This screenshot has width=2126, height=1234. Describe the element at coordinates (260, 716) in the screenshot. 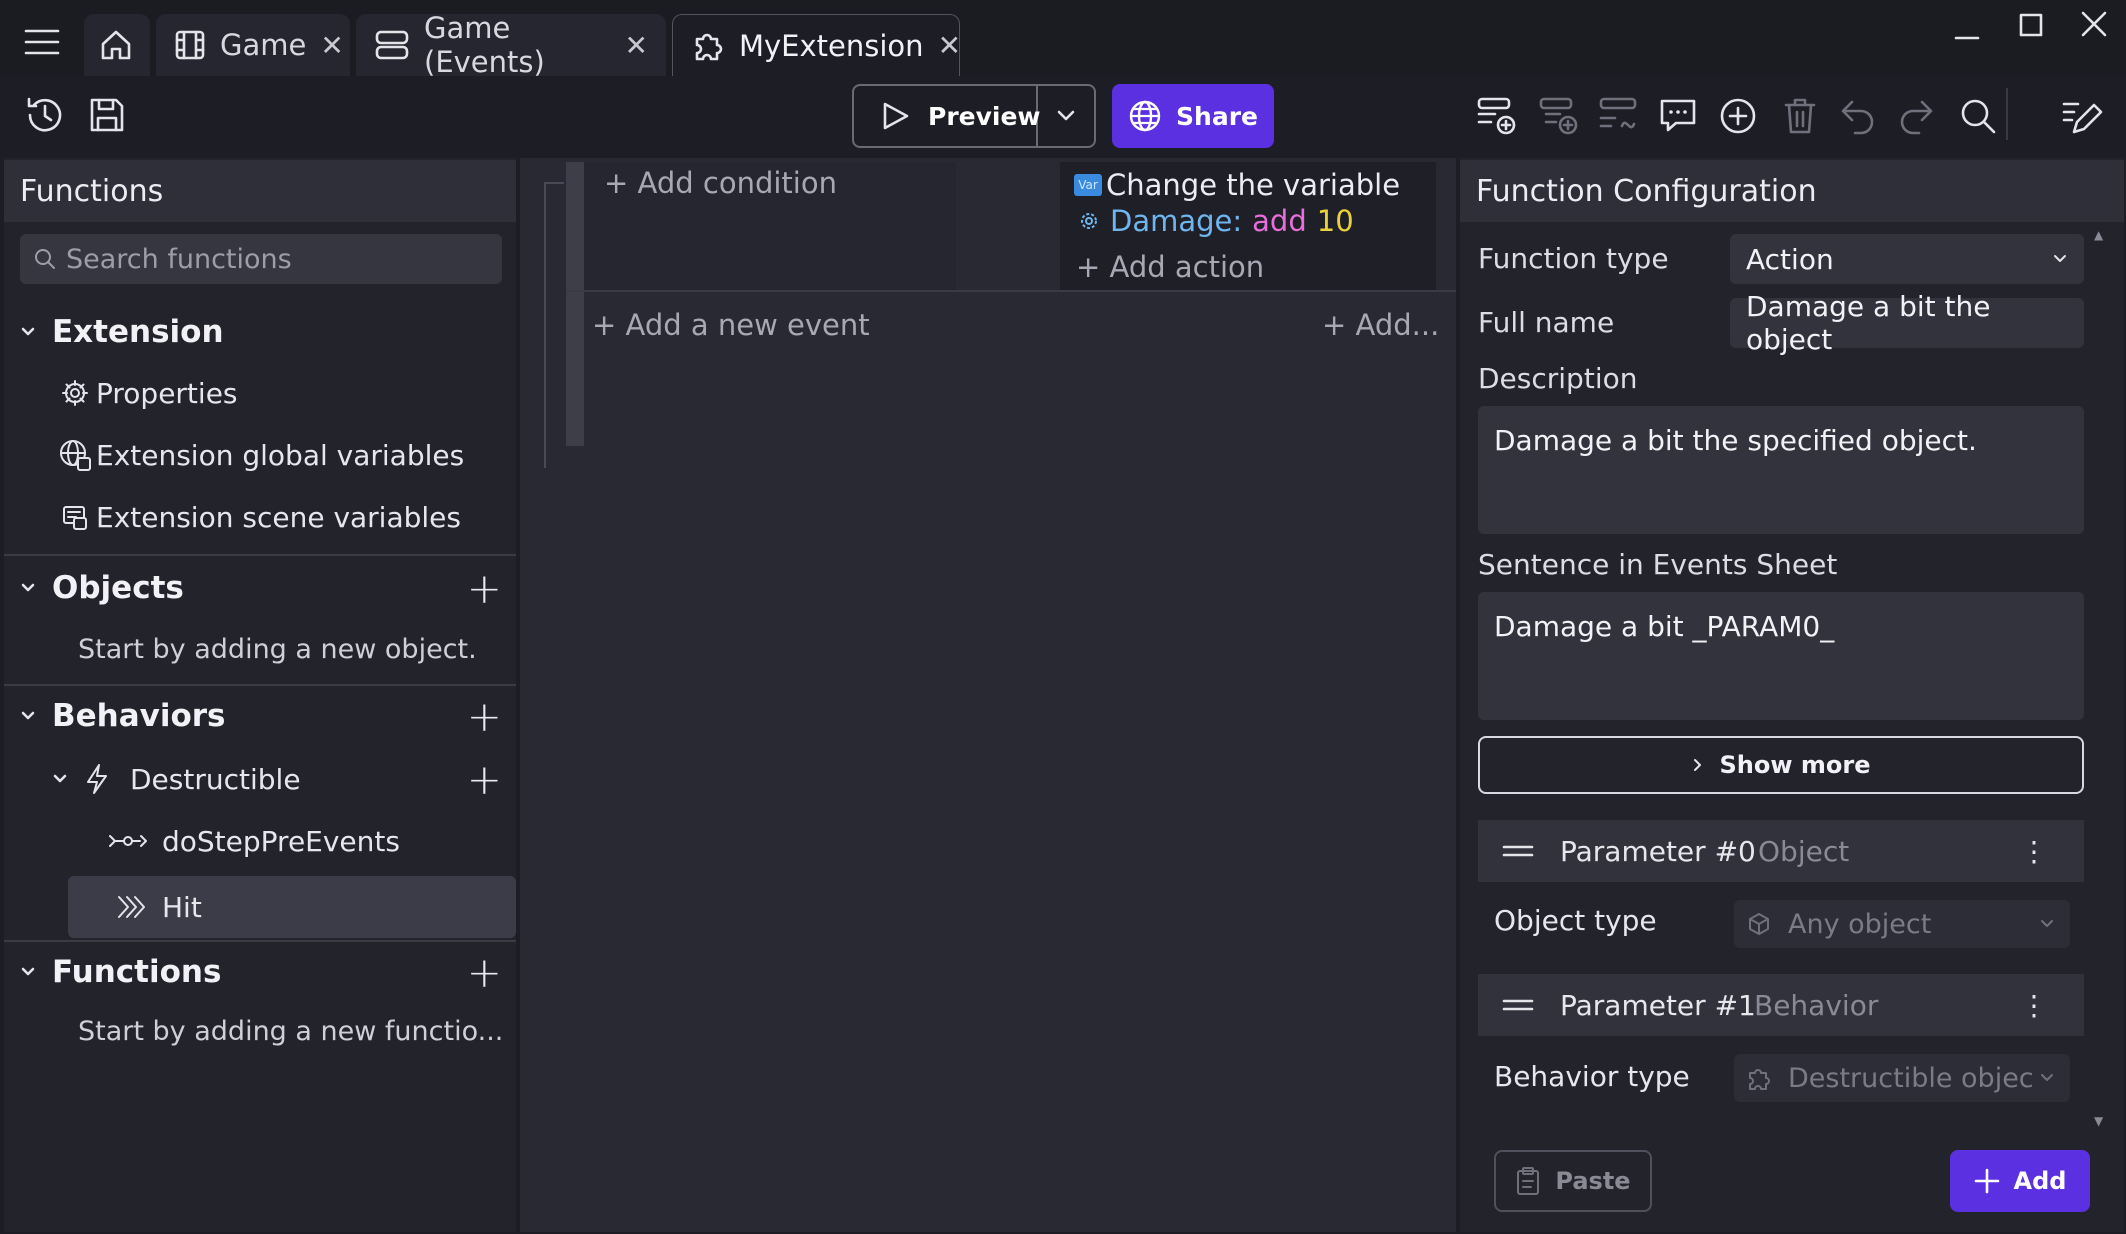

I see `section-behaviors: Behaviors +` at that location.